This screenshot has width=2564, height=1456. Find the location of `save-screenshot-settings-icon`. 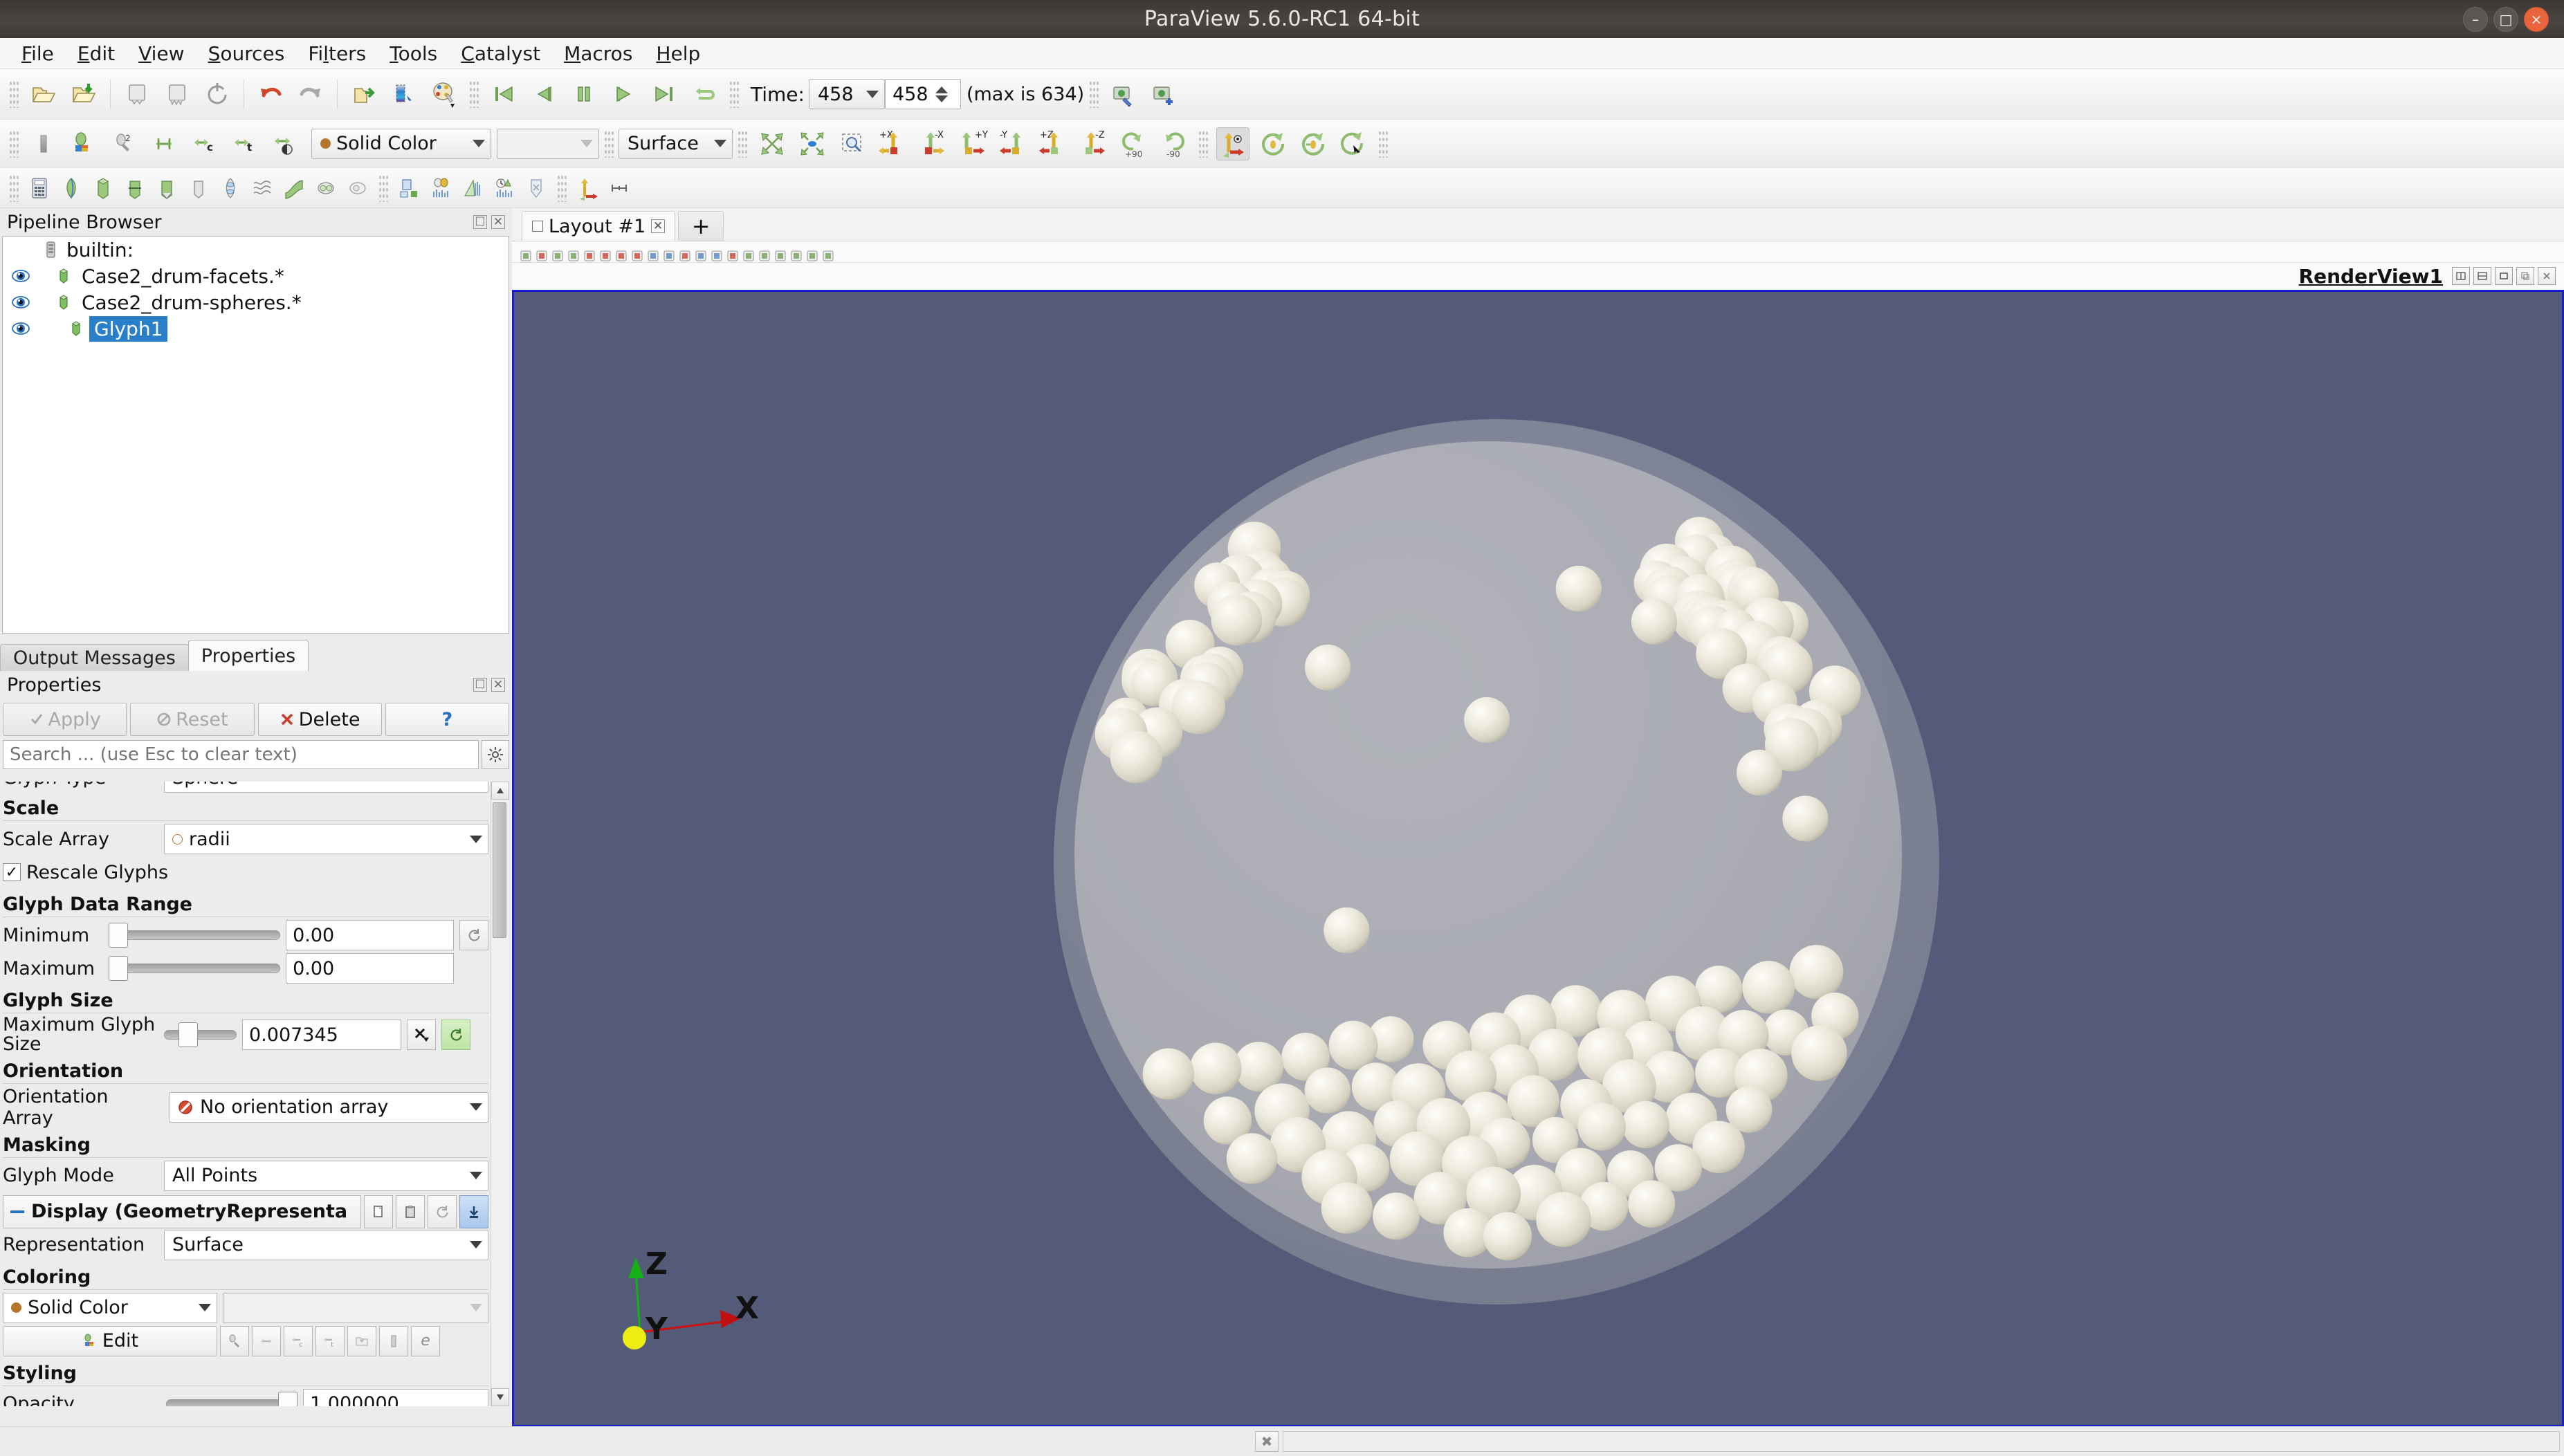

save-screenshot-settings-icon is located at coordinates (1123, 94).